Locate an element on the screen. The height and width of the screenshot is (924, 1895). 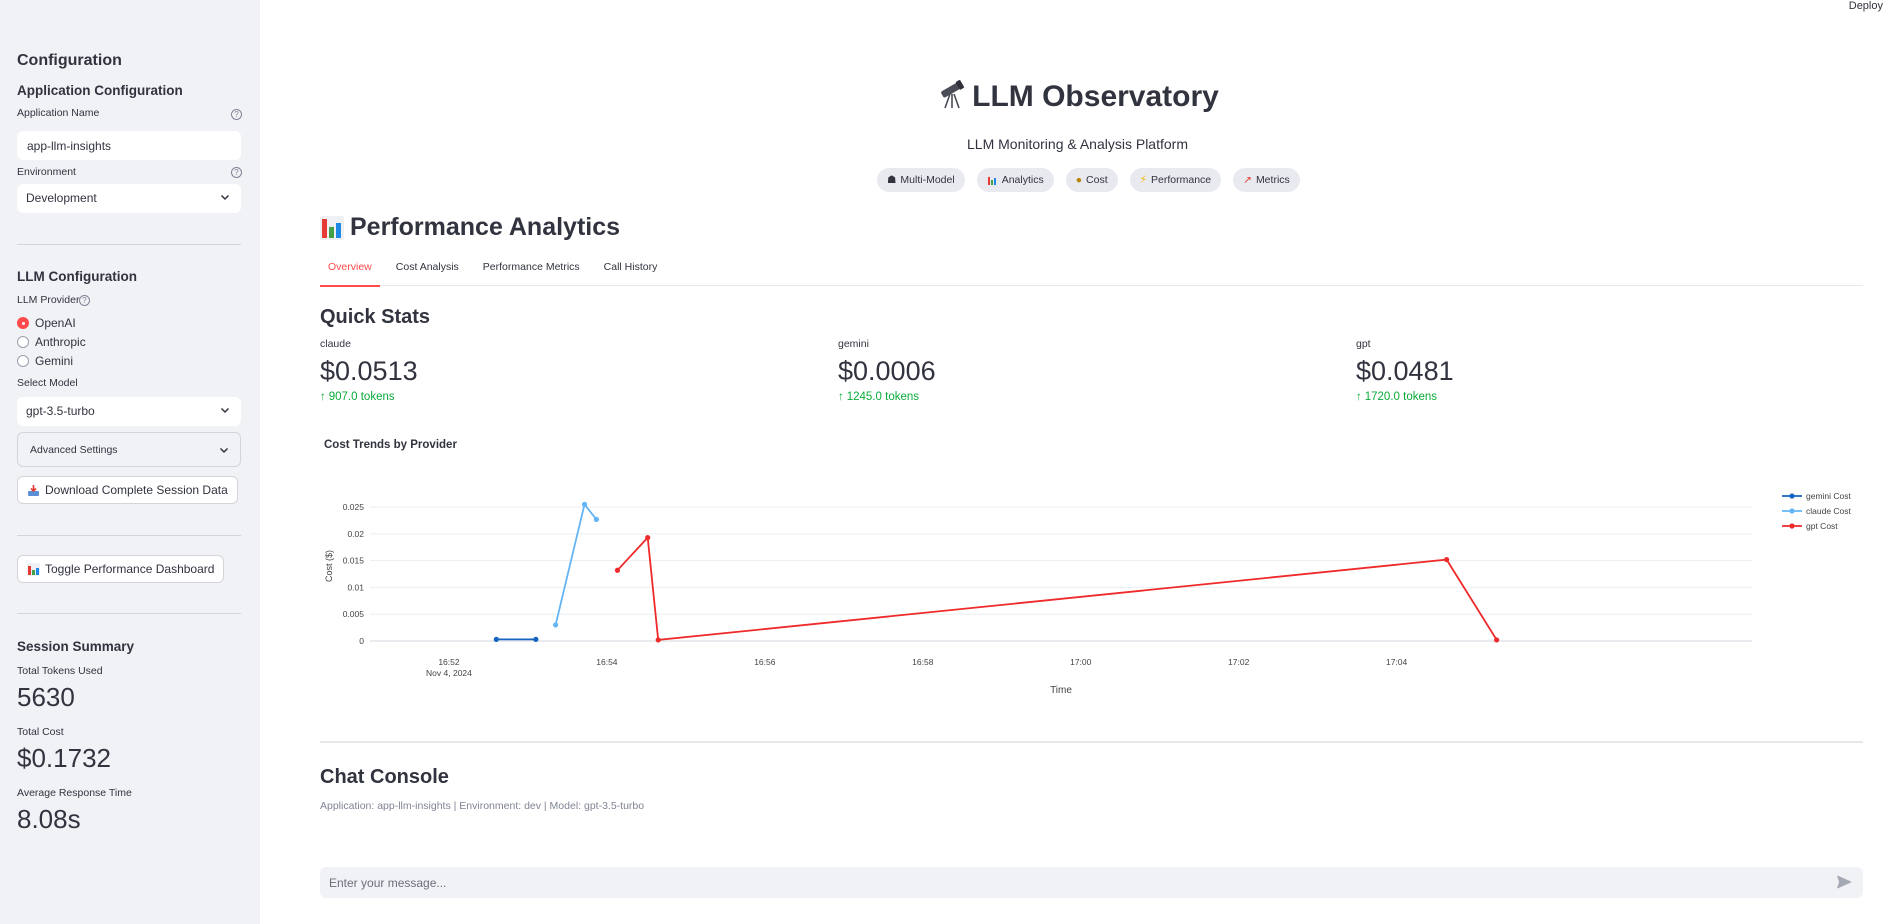
download-session-button: Download Complete Session Data is located at coordinates (127, 490).